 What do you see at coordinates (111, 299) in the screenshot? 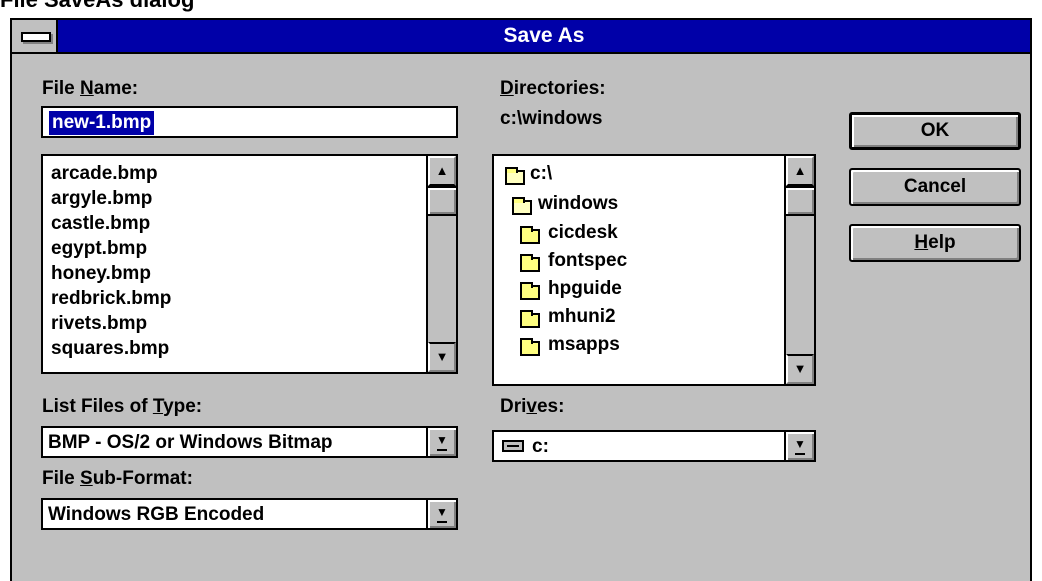
I see `list-item: redbrick.bmp` at bounding box center [111, 299].